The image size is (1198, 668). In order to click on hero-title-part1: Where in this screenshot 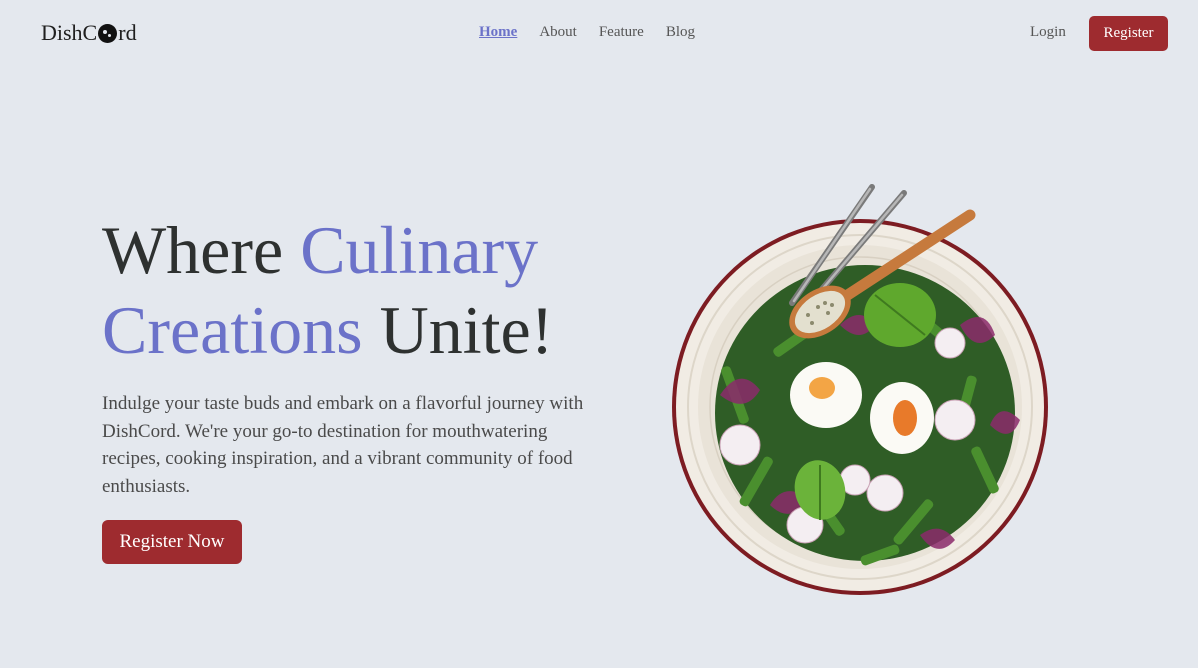, I will do `click(201, 250)`.